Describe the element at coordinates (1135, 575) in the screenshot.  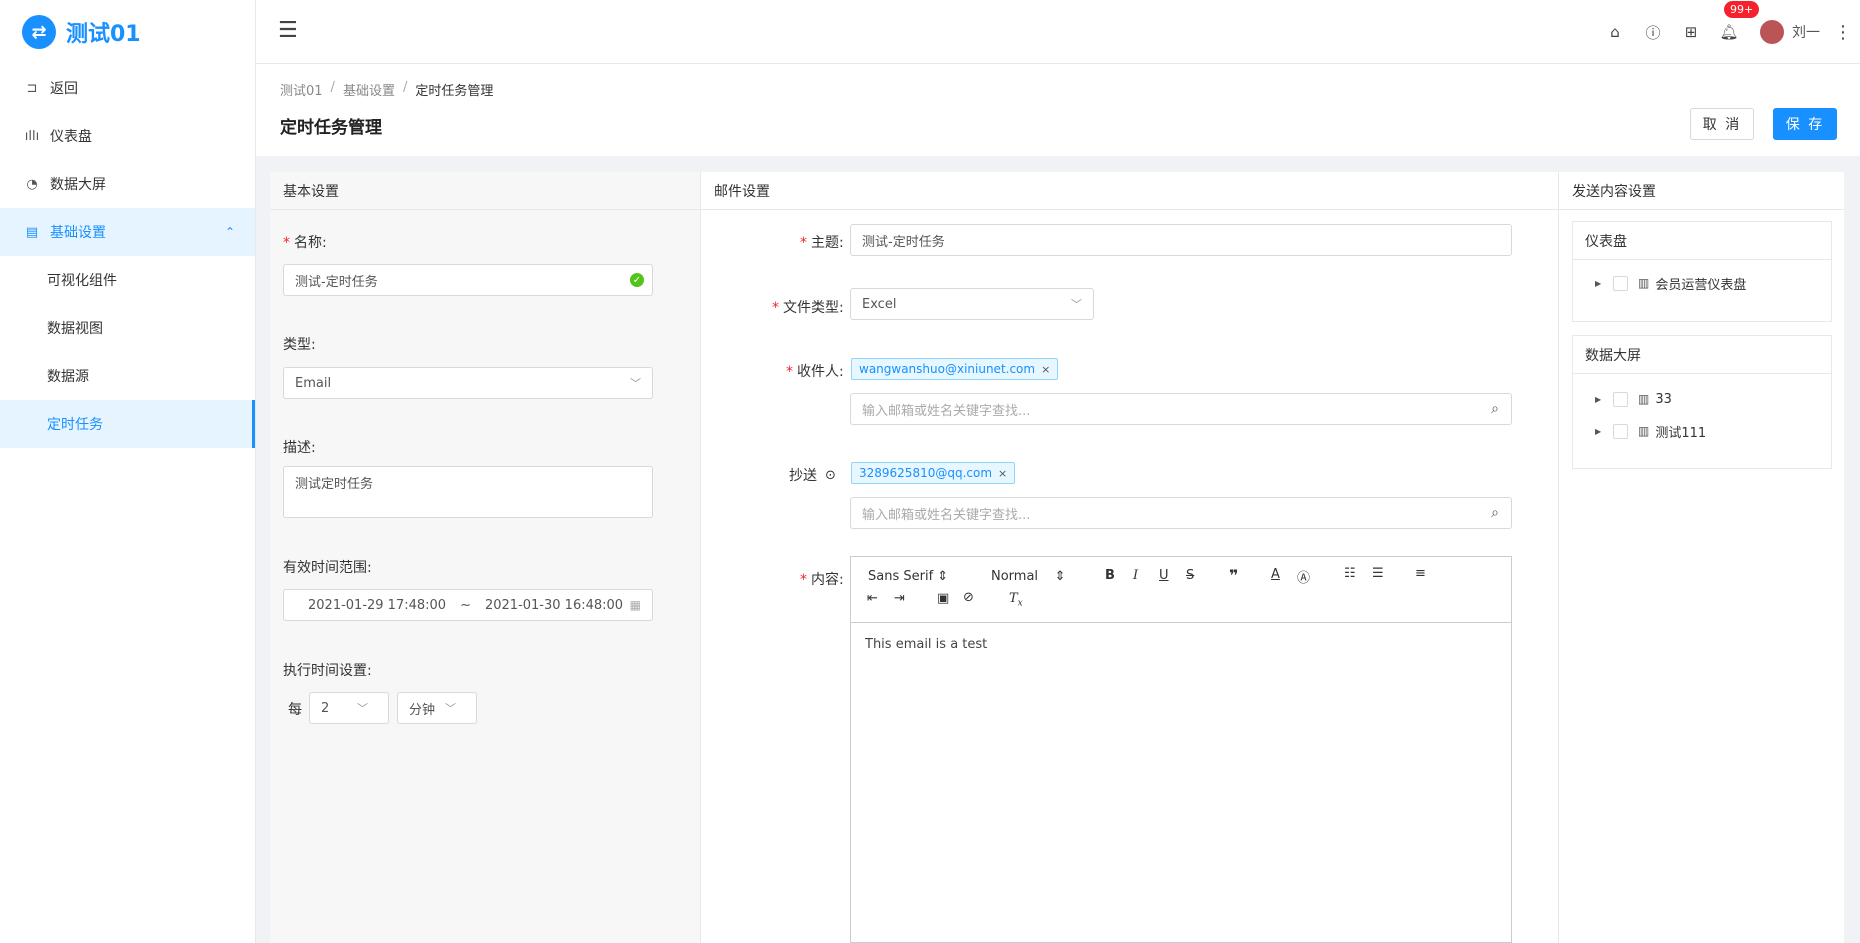
I see `italic-icon: I` at that location.